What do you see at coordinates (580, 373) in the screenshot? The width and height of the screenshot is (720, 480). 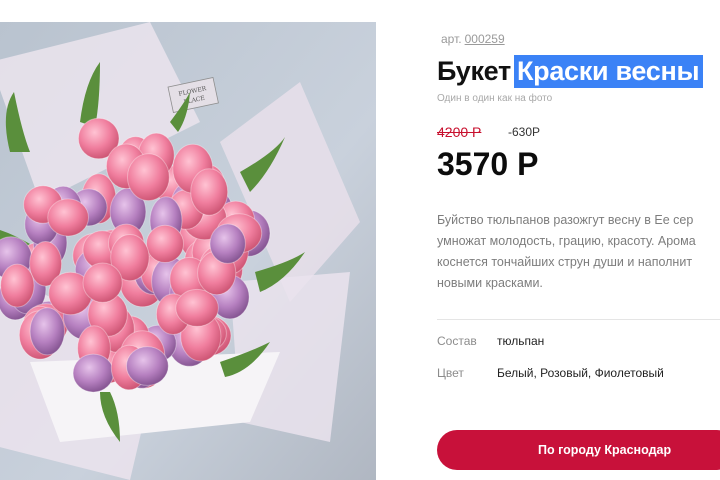 I see `spec-color-value: Белый, Розовый, Фиолетовый` at bounding box center [580, 373].